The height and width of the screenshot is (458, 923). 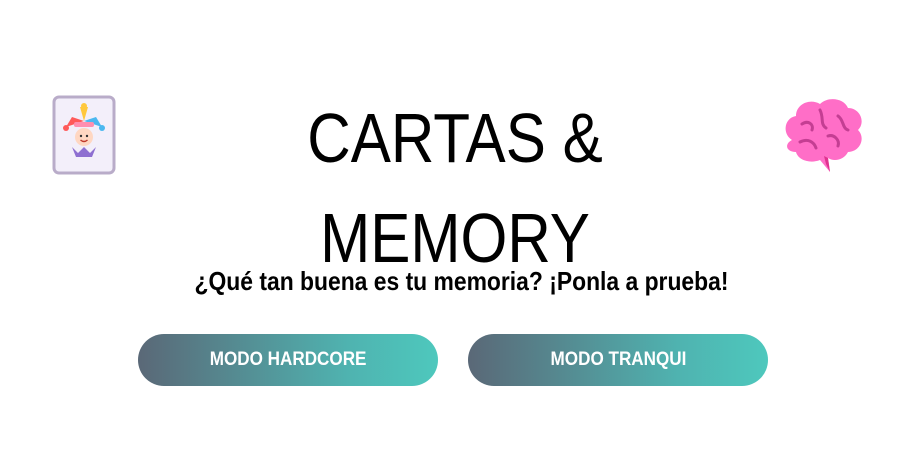 What do you see at coordinates (455, 188) in the screenshot?
I see `page-title: CARTAS & MEMORY` at bounding box center [455, 188].